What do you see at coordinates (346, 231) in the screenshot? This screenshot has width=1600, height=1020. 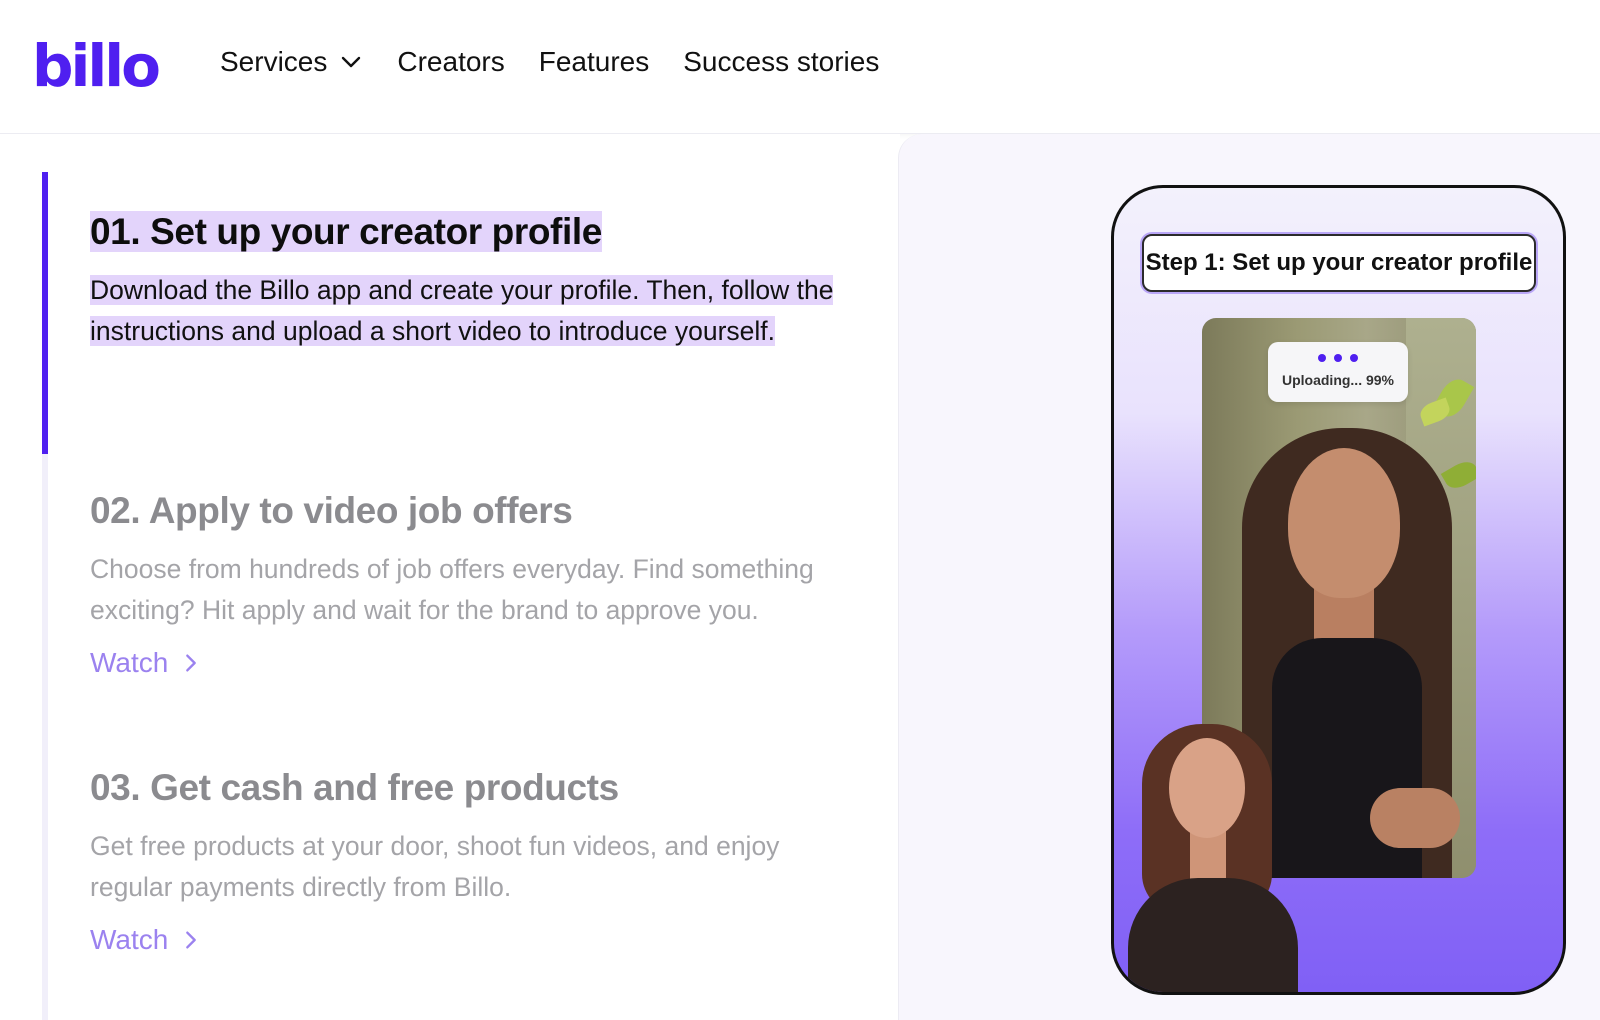 I see `step-1-title: 01. Set up your creator profile` at bounding box center [346, 231].